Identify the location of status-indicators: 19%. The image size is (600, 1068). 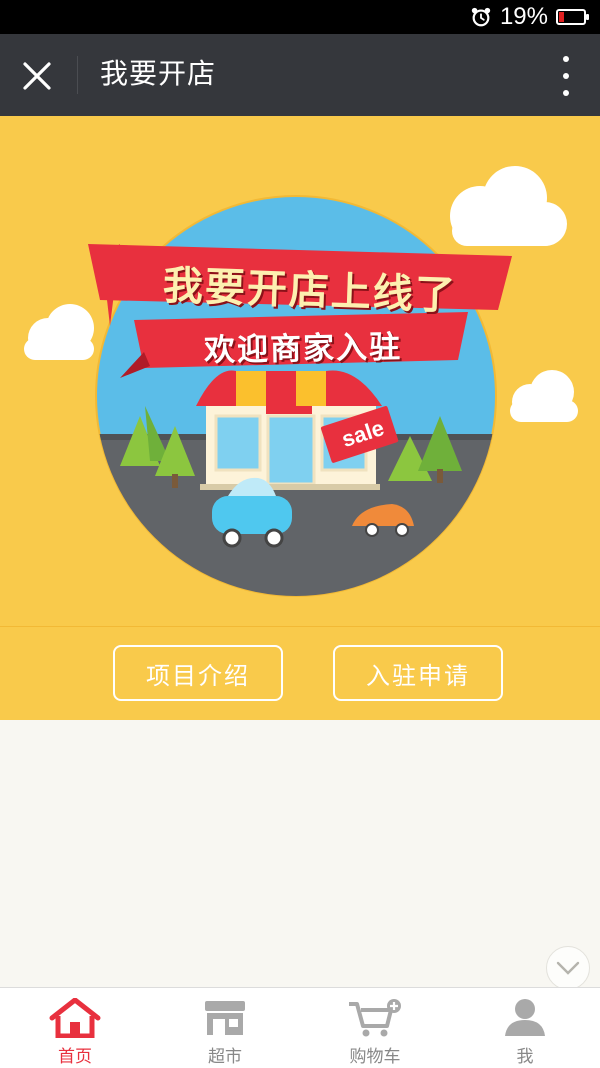
(529, 17).